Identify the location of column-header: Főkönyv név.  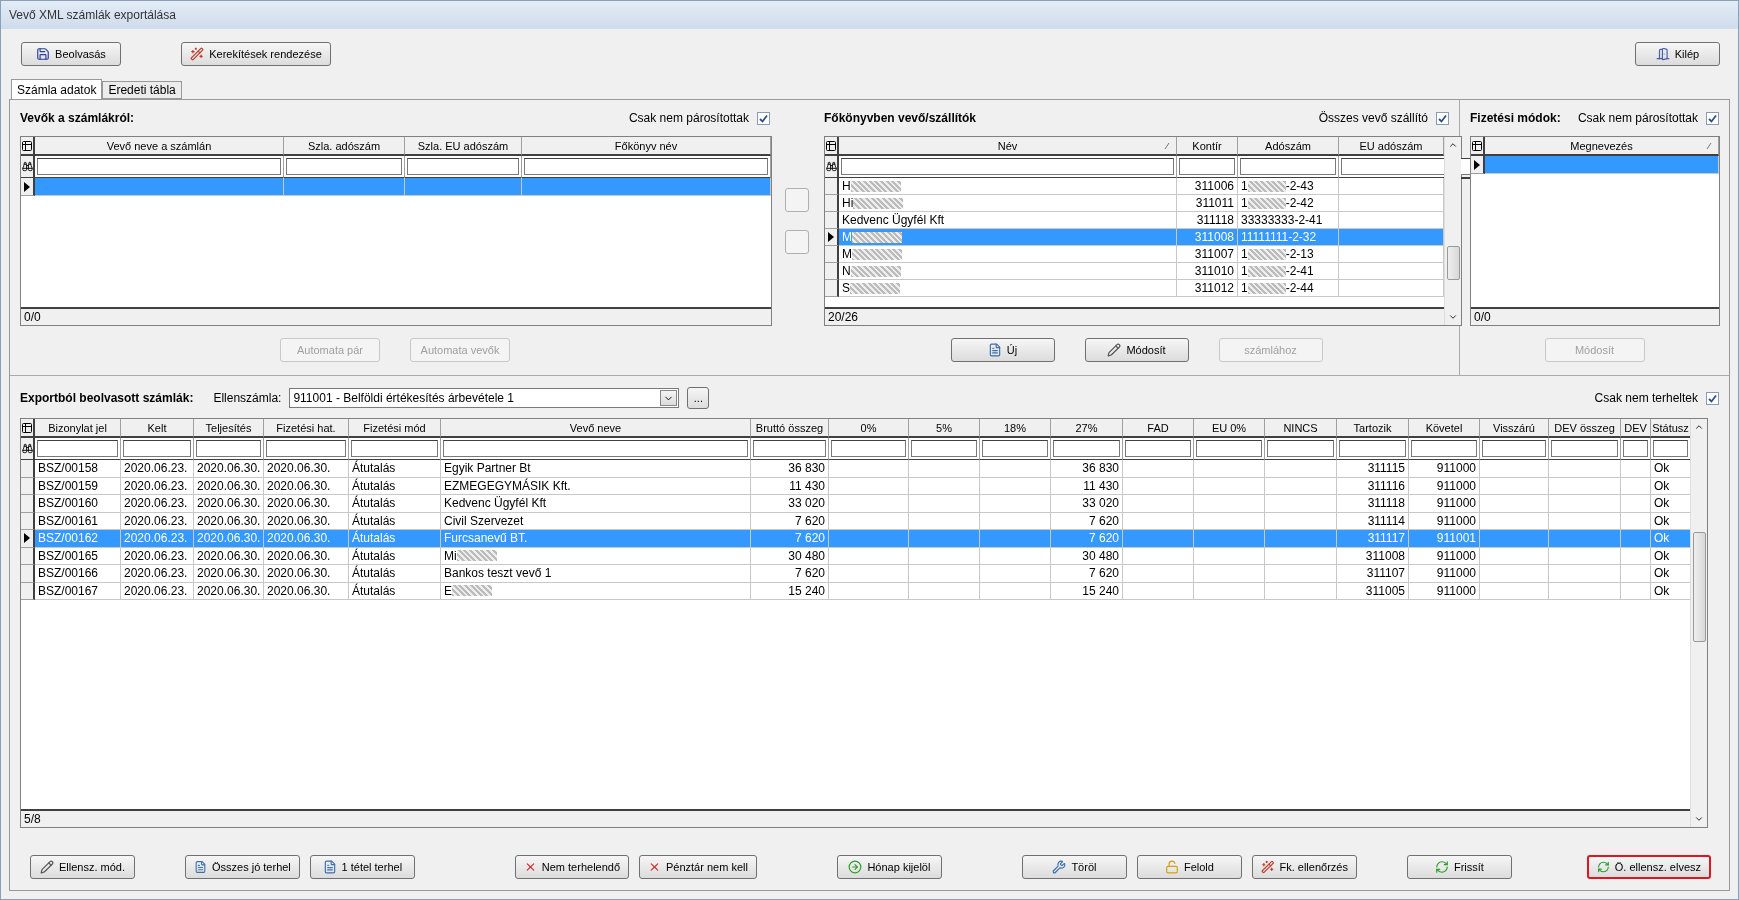
(646, 146).